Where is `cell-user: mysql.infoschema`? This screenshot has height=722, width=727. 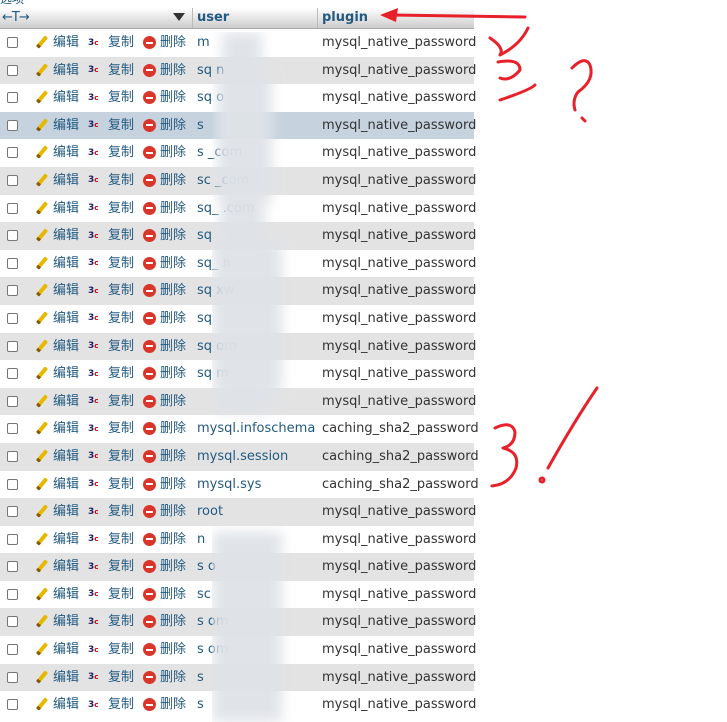 cell-user: mysql.infoschema is located at coordinates (256, 429).